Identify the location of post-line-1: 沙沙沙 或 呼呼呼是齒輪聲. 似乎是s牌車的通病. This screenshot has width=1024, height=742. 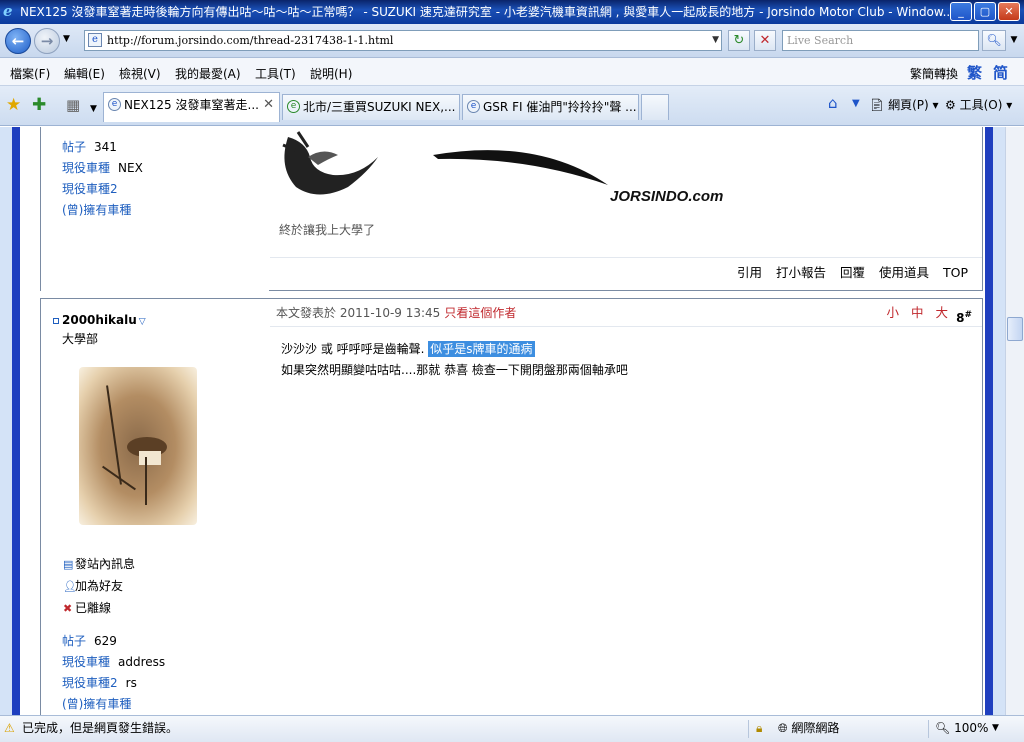
(454, 349).